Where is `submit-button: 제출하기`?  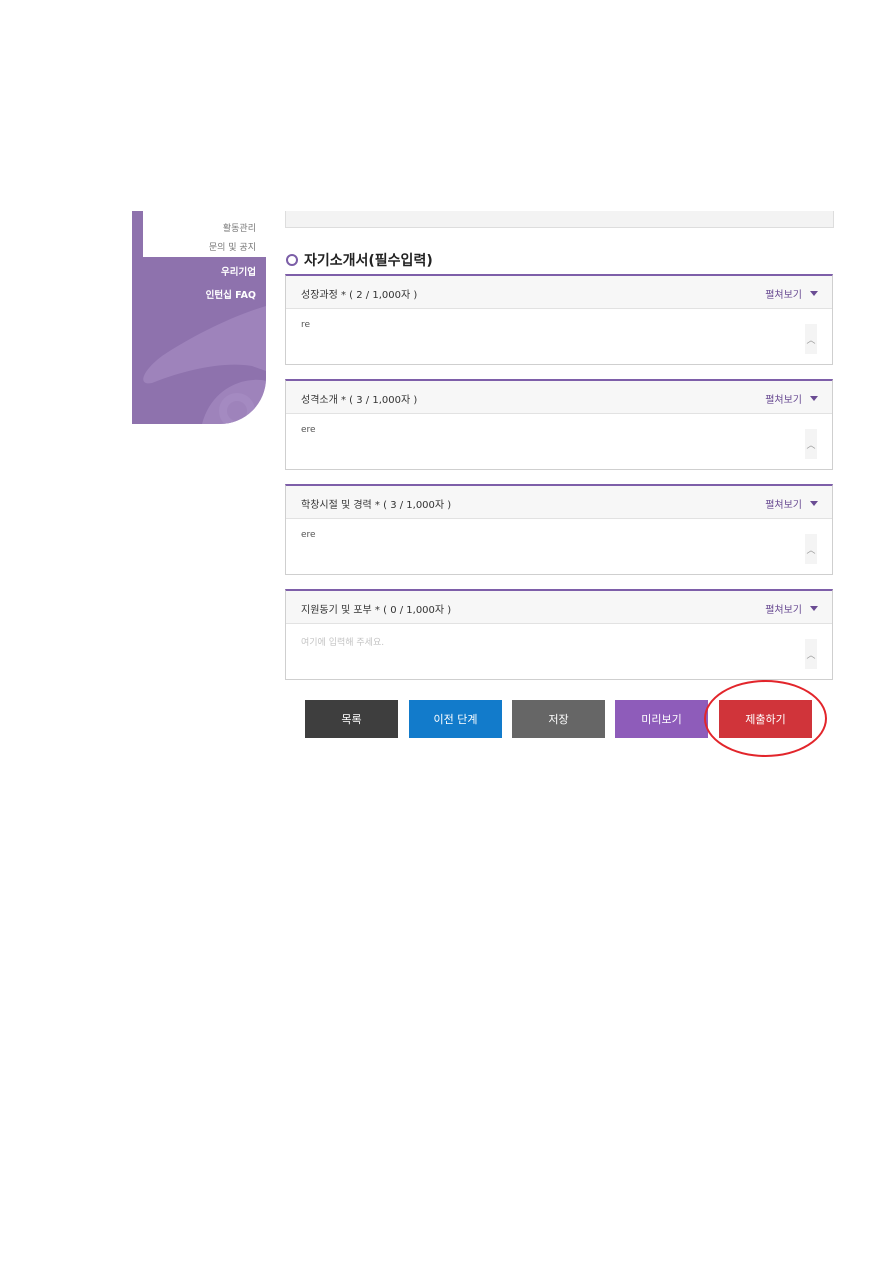
submit-button: 제출하기 is located at coordinates (765, 719).